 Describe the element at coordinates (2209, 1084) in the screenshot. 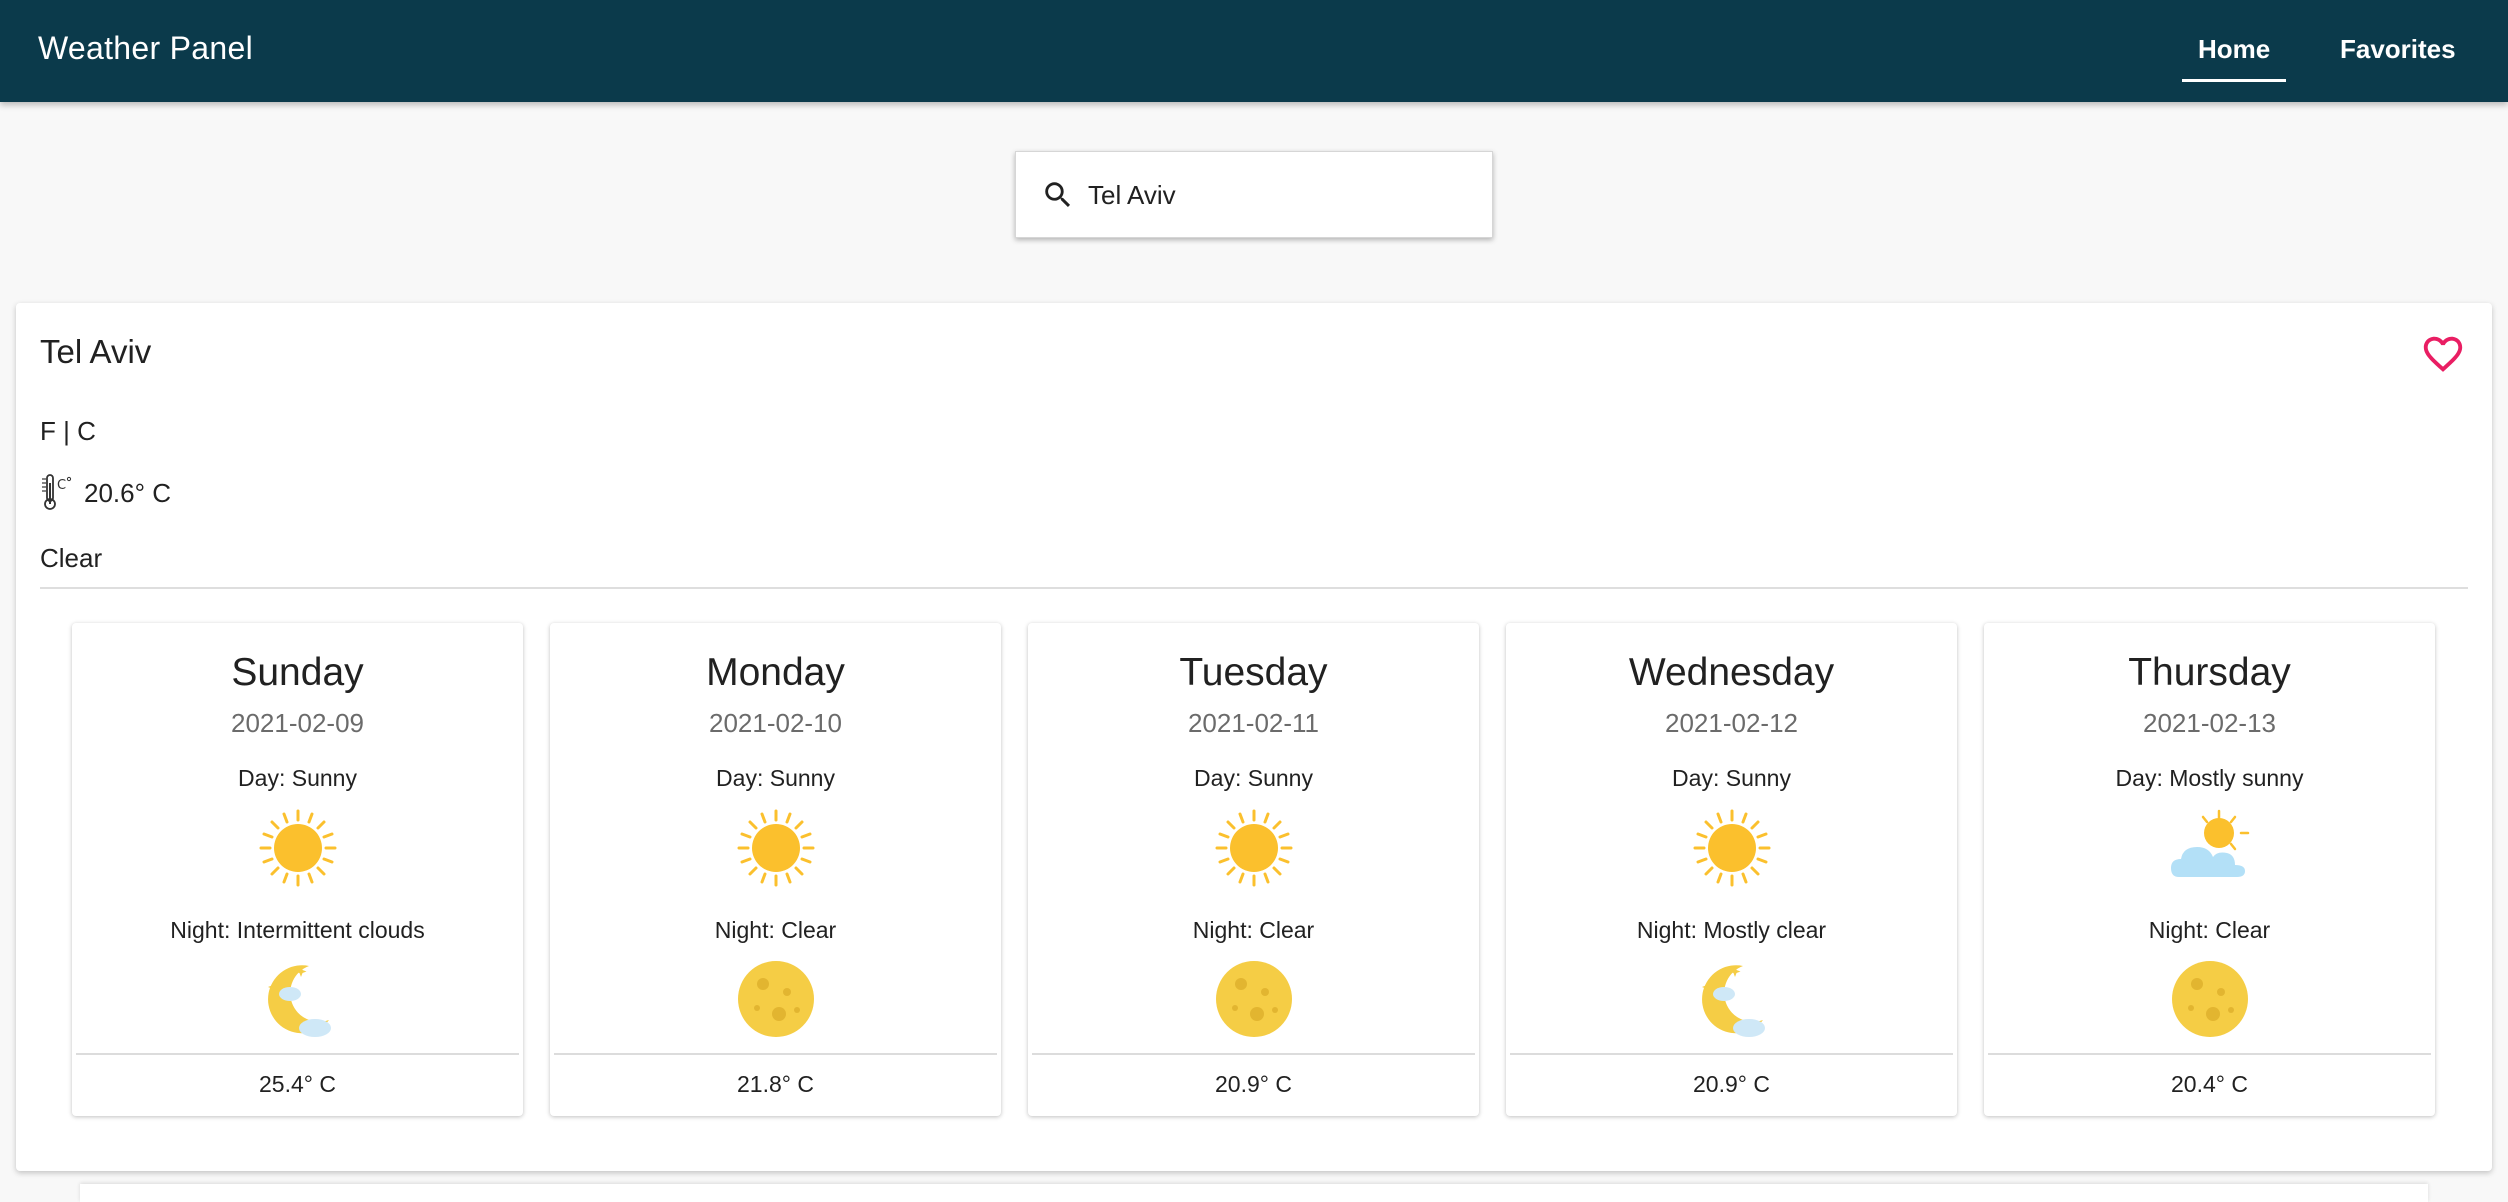

I see `forecast-temperature: 20.4° C` at that location.